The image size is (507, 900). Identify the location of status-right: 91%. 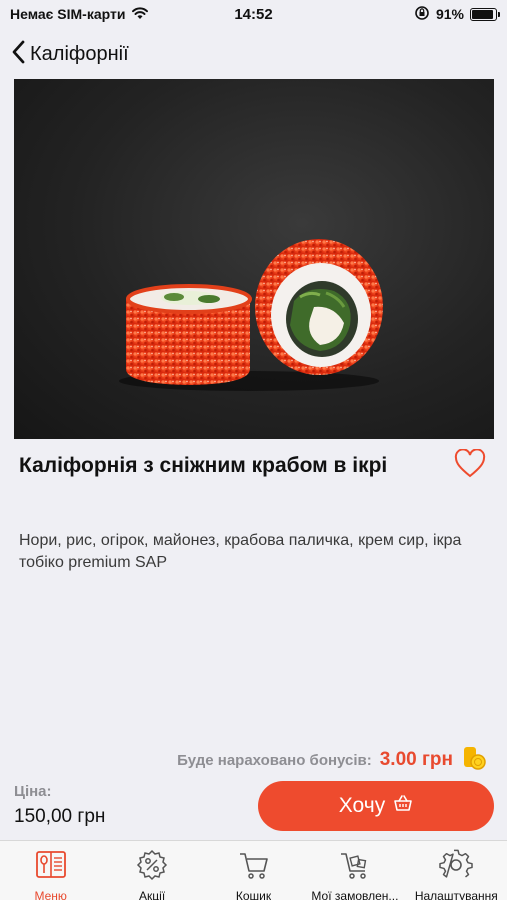
(457, 14).